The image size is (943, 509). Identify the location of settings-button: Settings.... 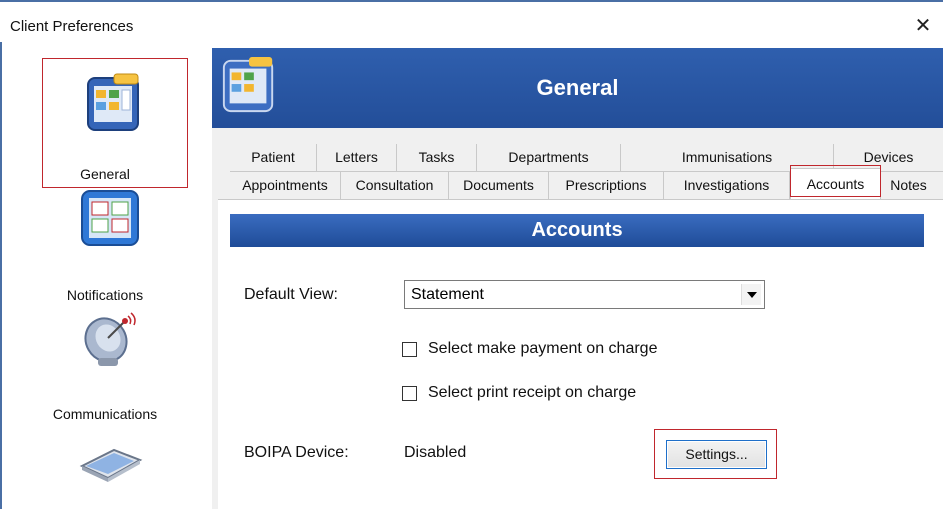
(716, 454).